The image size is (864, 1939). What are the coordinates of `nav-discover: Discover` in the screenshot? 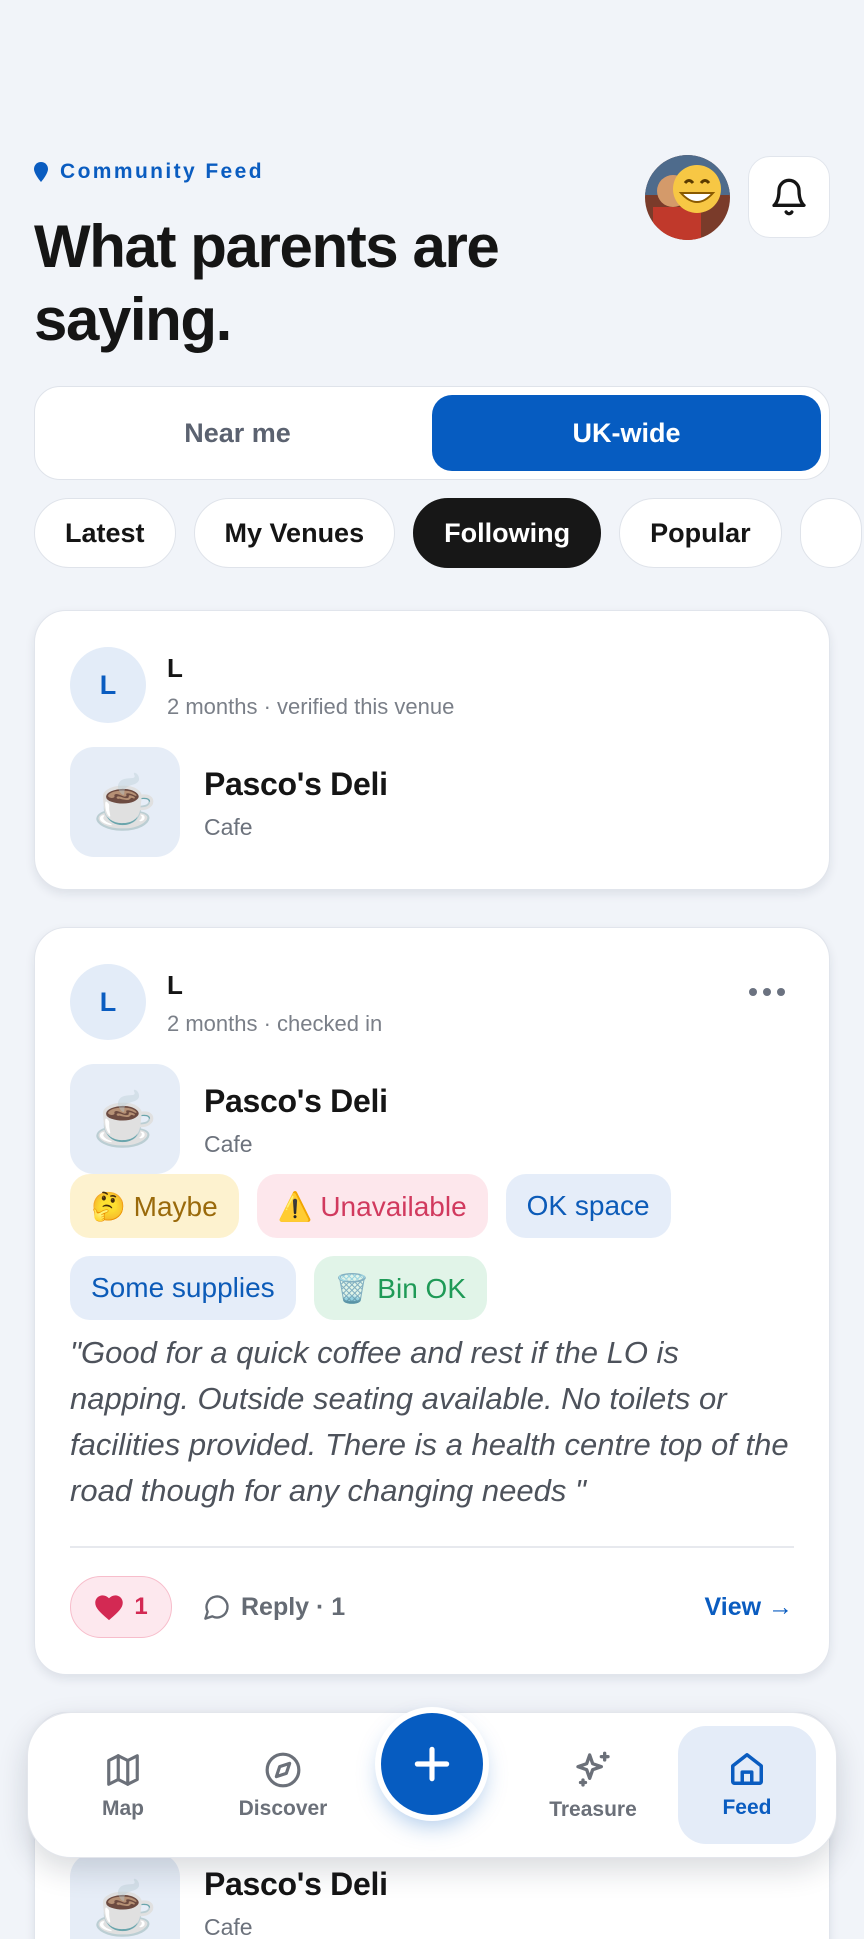 It's located at (283, 1786).